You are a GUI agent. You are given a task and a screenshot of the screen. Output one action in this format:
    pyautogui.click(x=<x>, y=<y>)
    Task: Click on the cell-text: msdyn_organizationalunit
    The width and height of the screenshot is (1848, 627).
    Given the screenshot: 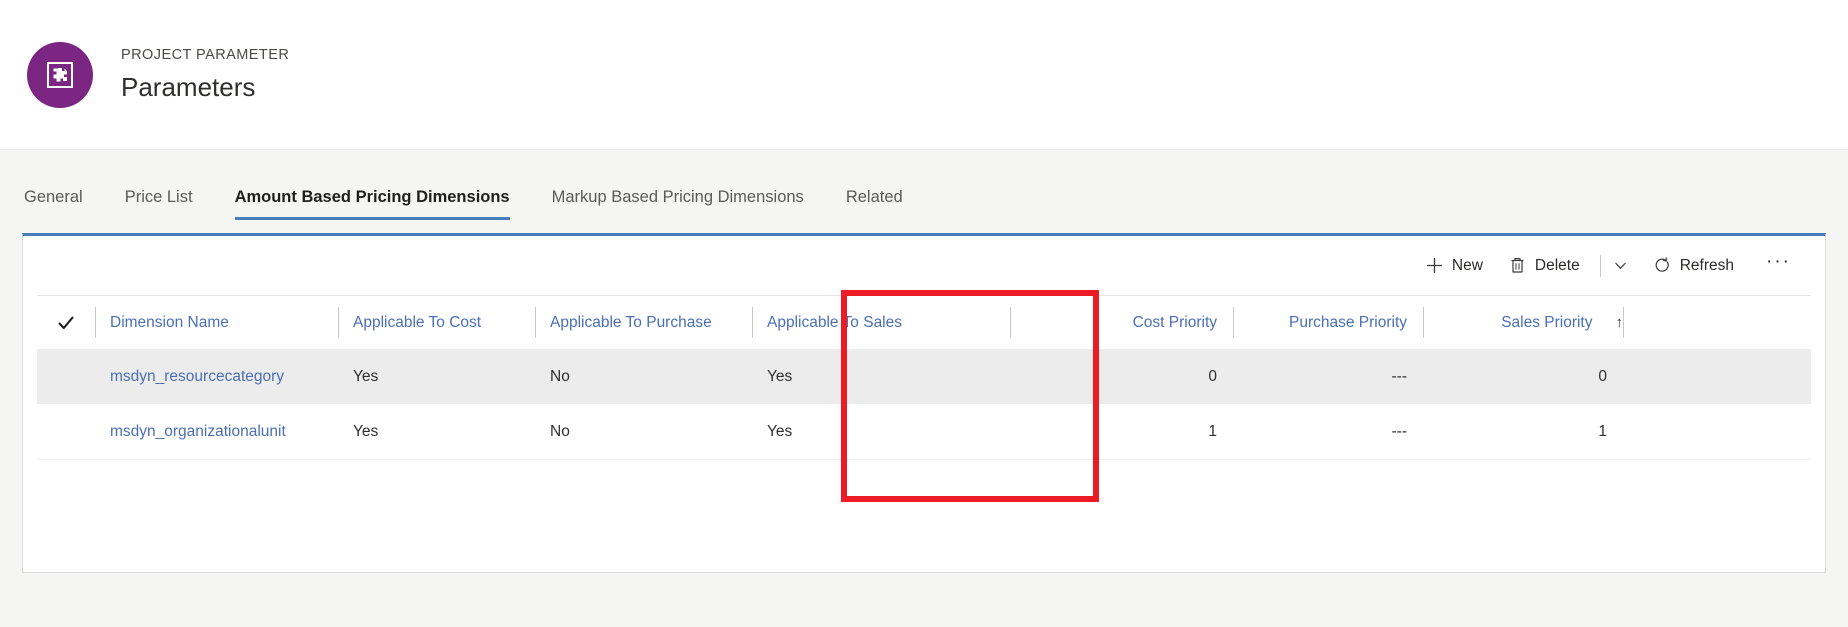 What is the action you would take?
    pyautogui.click(x=198, y=431)
    